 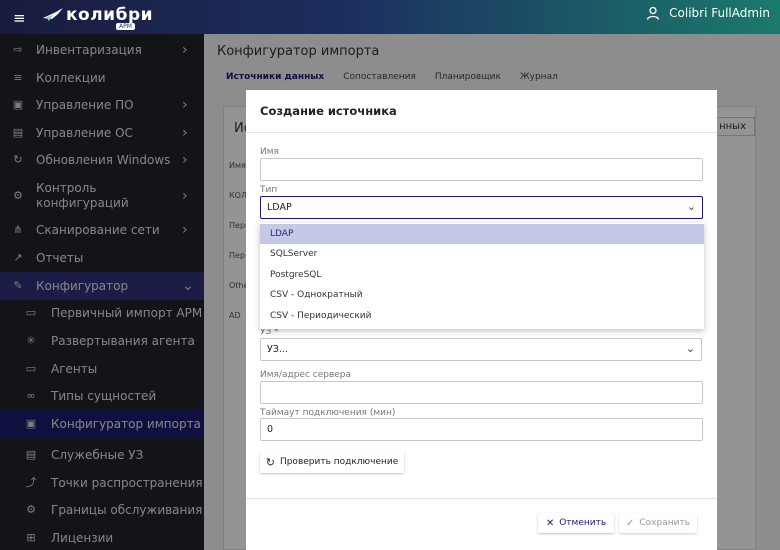 What do you see at coordinates (19, 18) in the screenshot?
I see `menu-icon: ≡` at bounding box center [19, 18].